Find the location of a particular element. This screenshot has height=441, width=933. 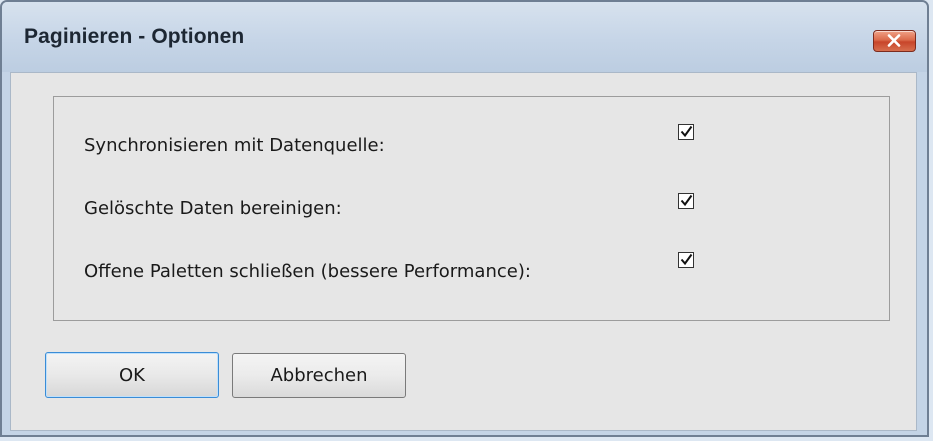

dialog-title: Paginieren - Optionen is located at coordinates (134, 36).